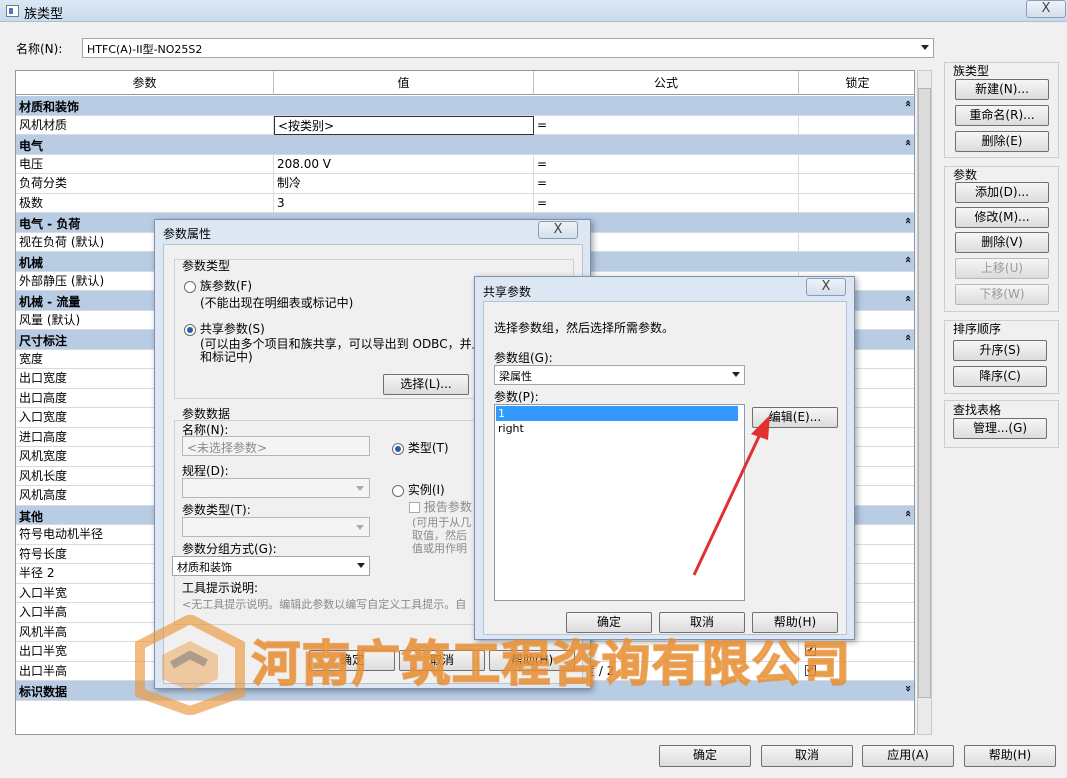 The height and width of the screenshot is (778, 1067). I want to click on param-cell: 风机材质, so click(145, 125).